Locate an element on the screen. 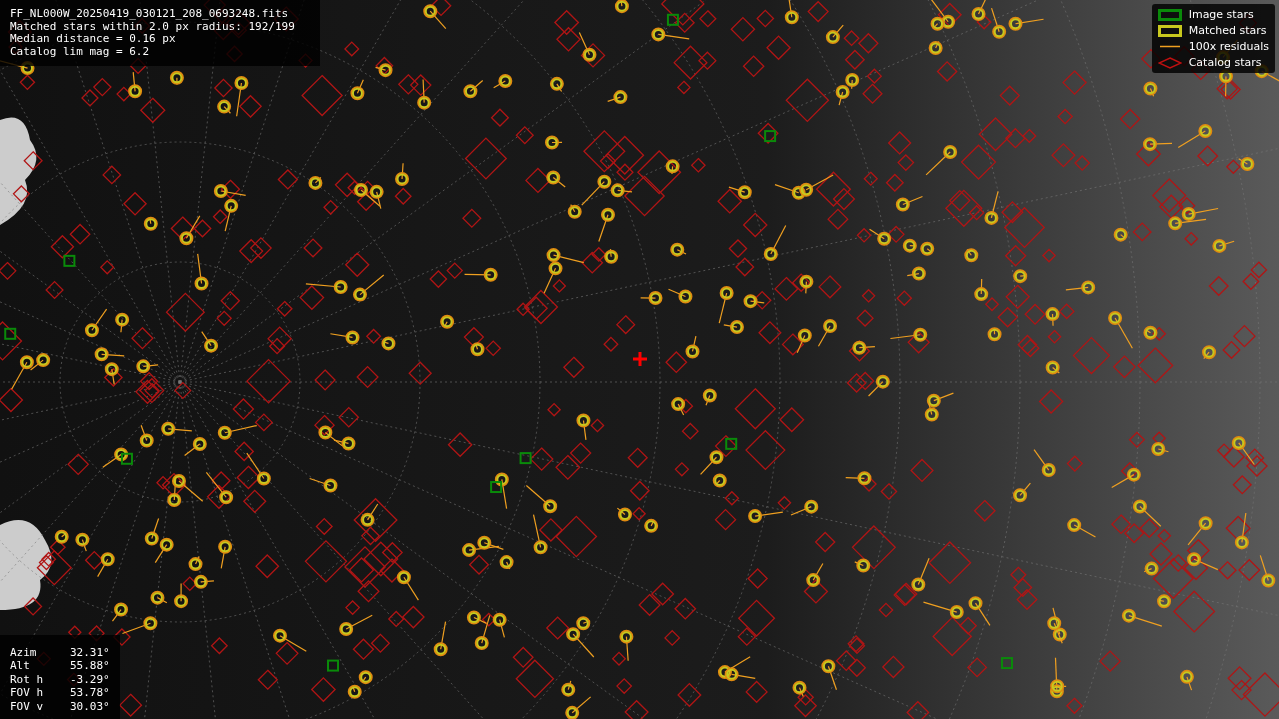  pointing-label: Azim is located at coordinates (24, 652).